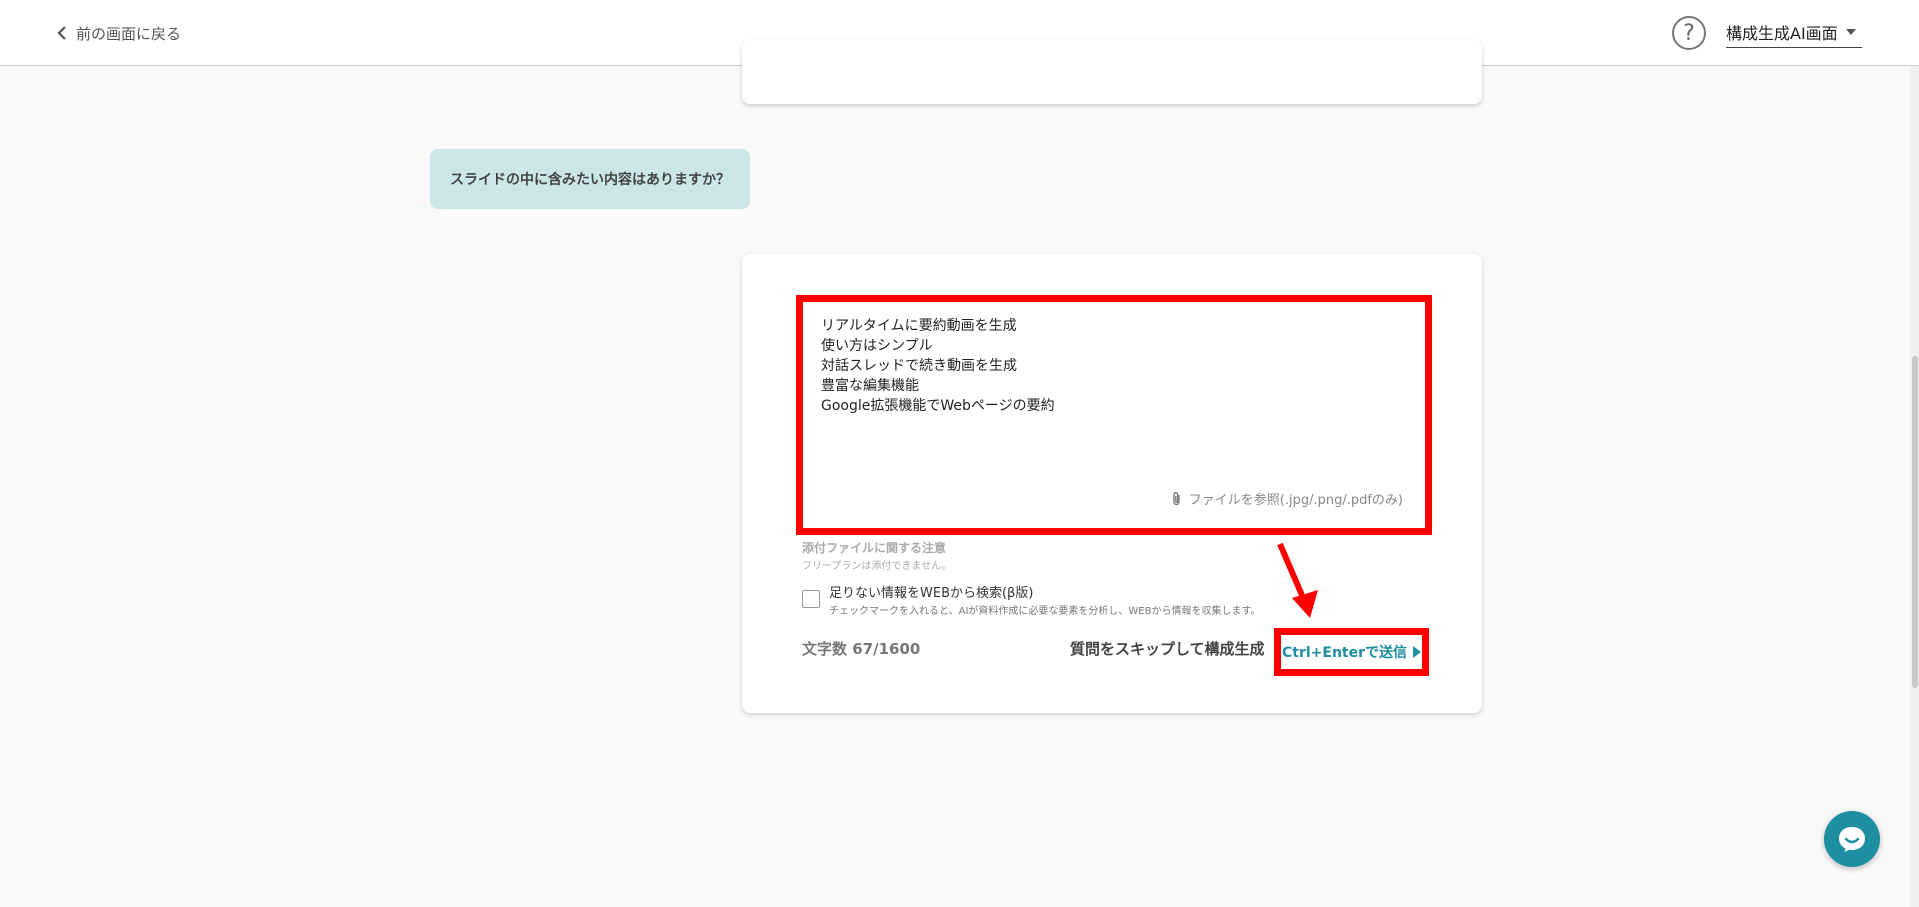 Image resolution: width=1919 pixels, height=907 pixels. Describe the element at coordinates (1295, 500) in the screenshot. I see `file-attach-label: ファイルを参照(.jpg/.png/.pdfのみ)` at that location.